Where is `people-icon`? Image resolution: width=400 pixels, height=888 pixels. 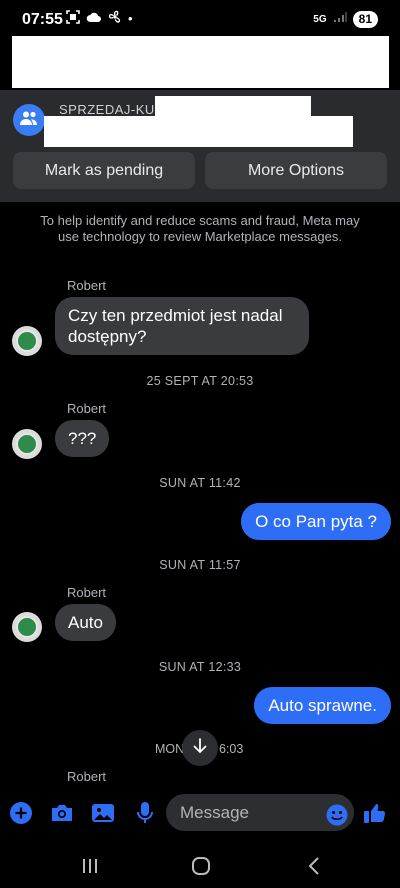
people-icon is located at coordinates (29, 120).